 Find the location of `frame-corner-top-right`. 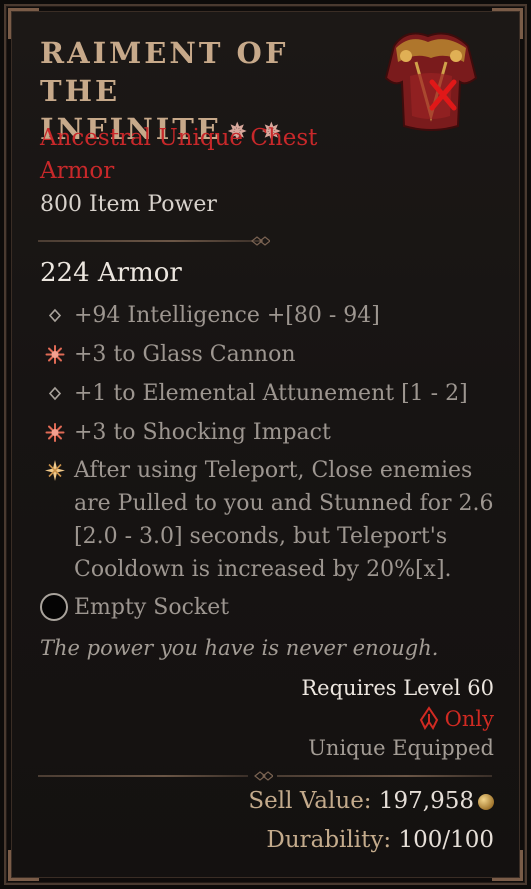

frame-corner-top-right is located at coordinates (507, 23).